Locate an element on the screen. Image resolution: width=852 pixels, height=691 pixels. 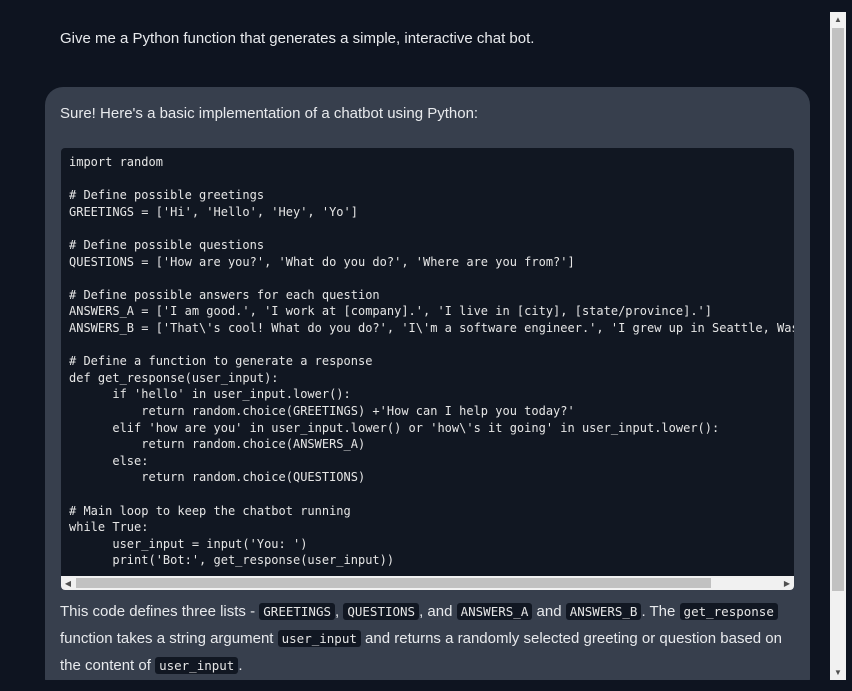
code-line: while True: is located at coordinates (109, 527).